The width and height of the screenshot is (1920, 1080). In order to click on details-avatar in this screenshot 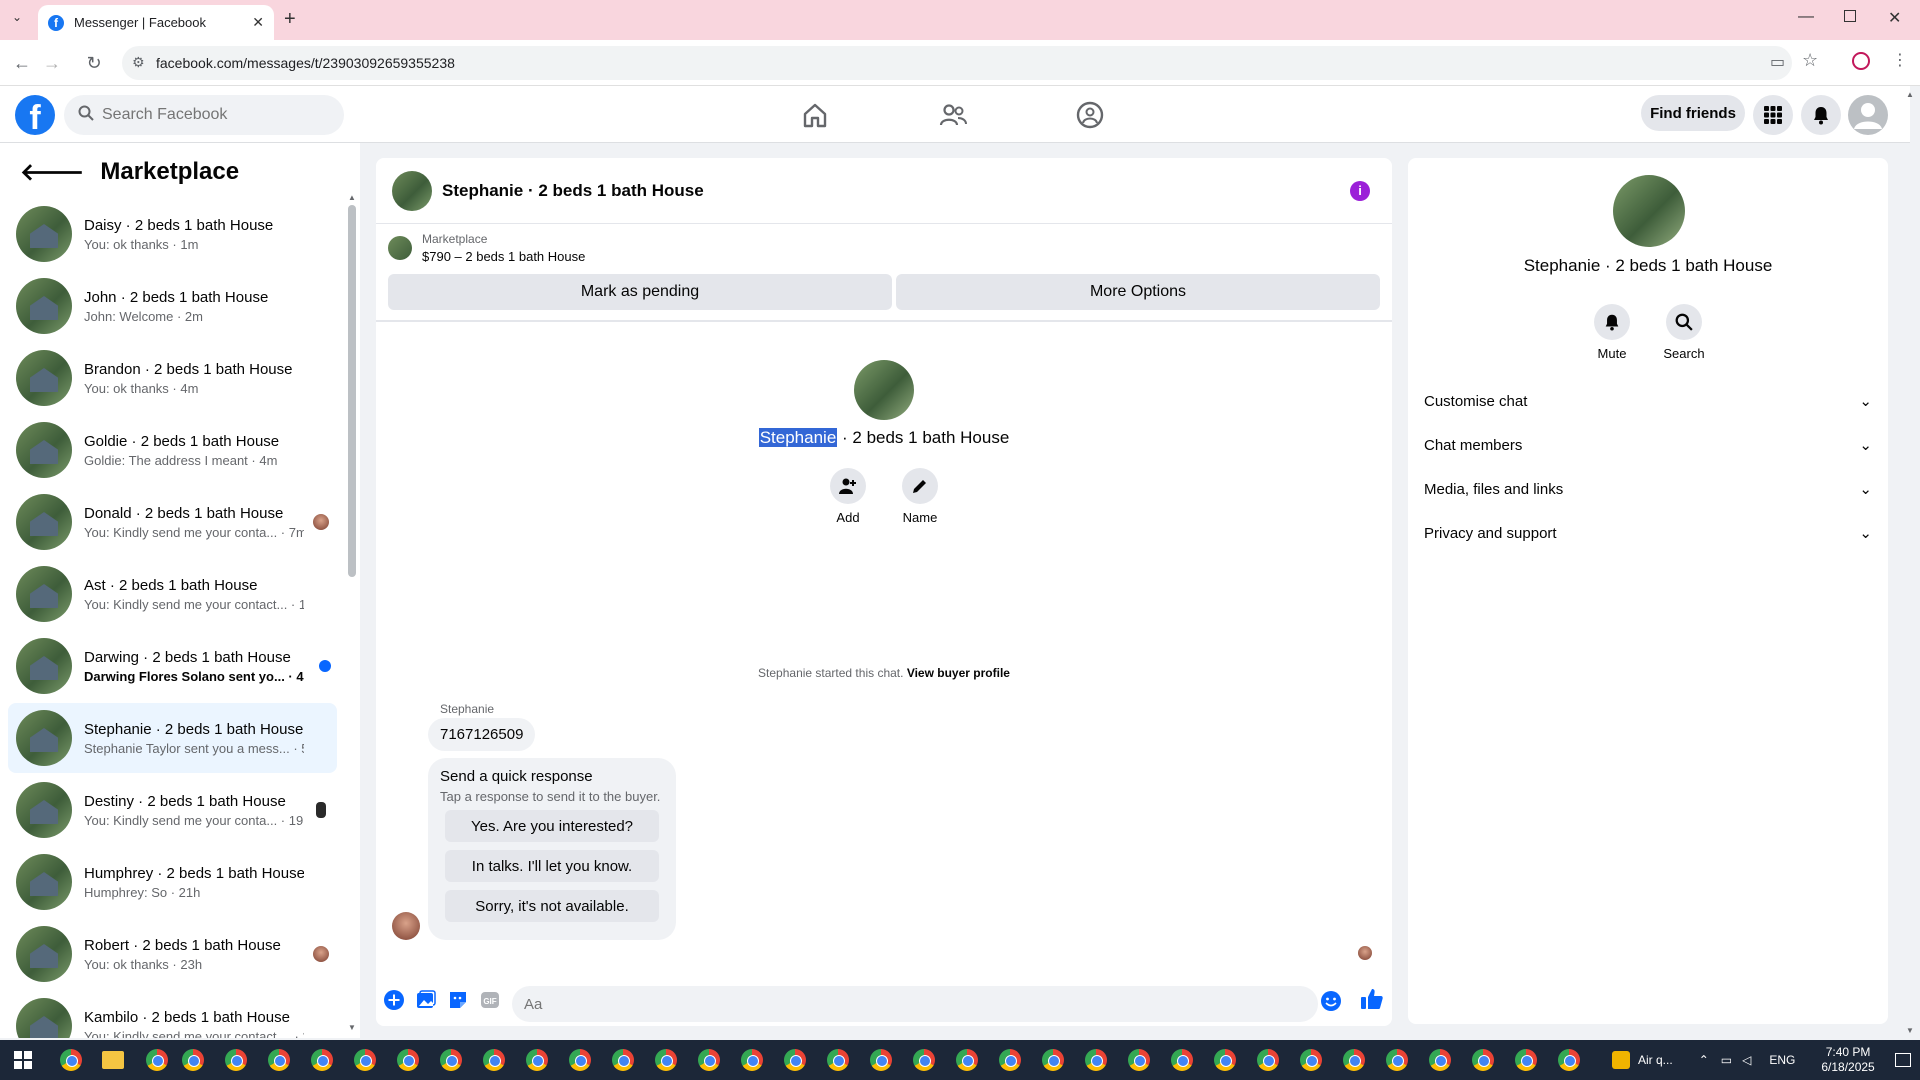, I will do `click(1649, 211)`.